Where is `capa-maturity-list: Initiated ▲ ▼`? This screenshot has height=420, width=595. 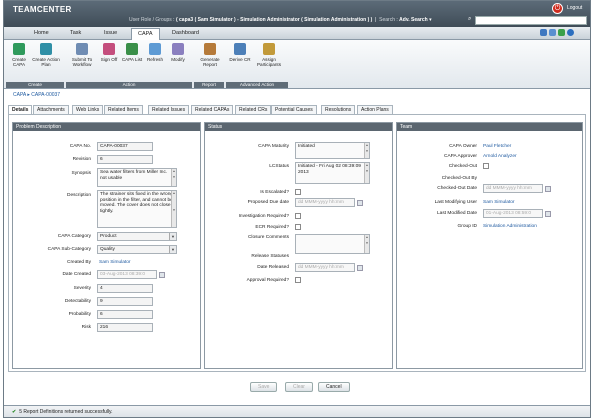
capa-maturity-list: Initiated ▲ ▼ is located at coordinates (332, 150).